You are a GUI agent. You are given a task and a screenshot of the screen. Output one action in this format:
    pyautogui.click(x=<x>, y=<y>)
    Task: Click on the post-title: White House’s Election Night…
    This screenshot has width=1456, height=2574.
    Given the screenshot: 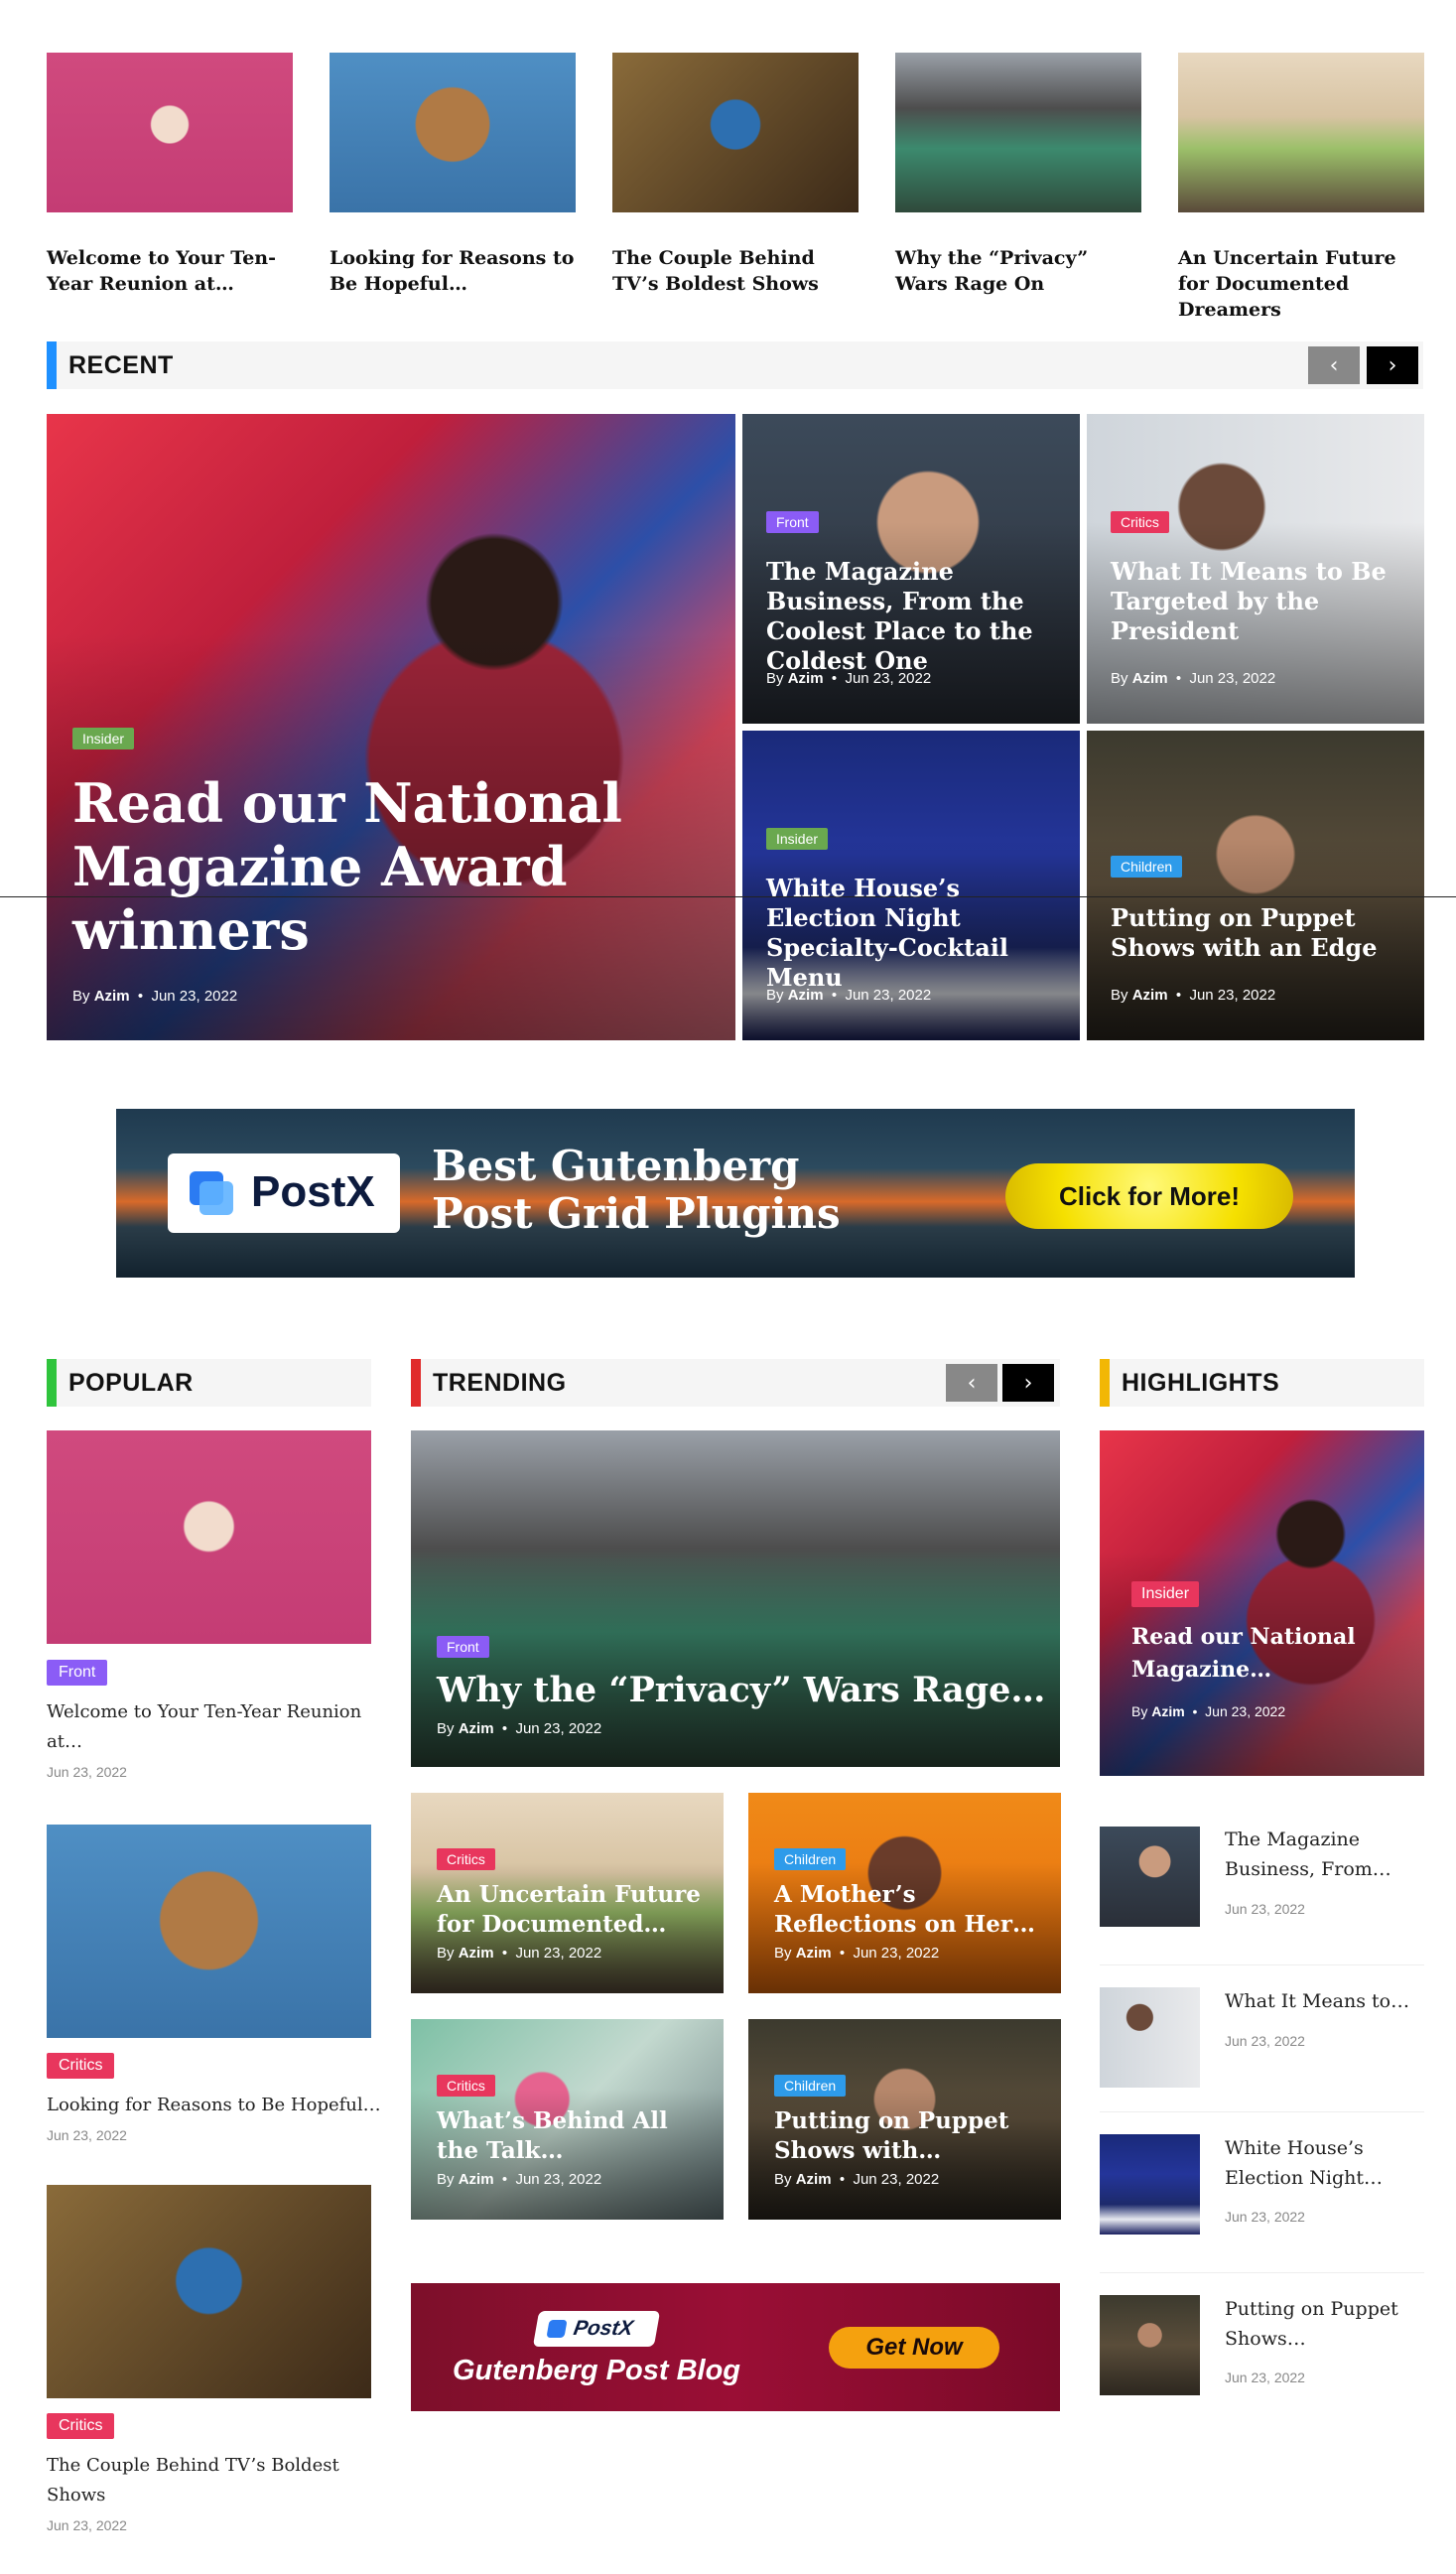 What is the action you would take?
    pyautogui.click(x=1319, y=2163)
    